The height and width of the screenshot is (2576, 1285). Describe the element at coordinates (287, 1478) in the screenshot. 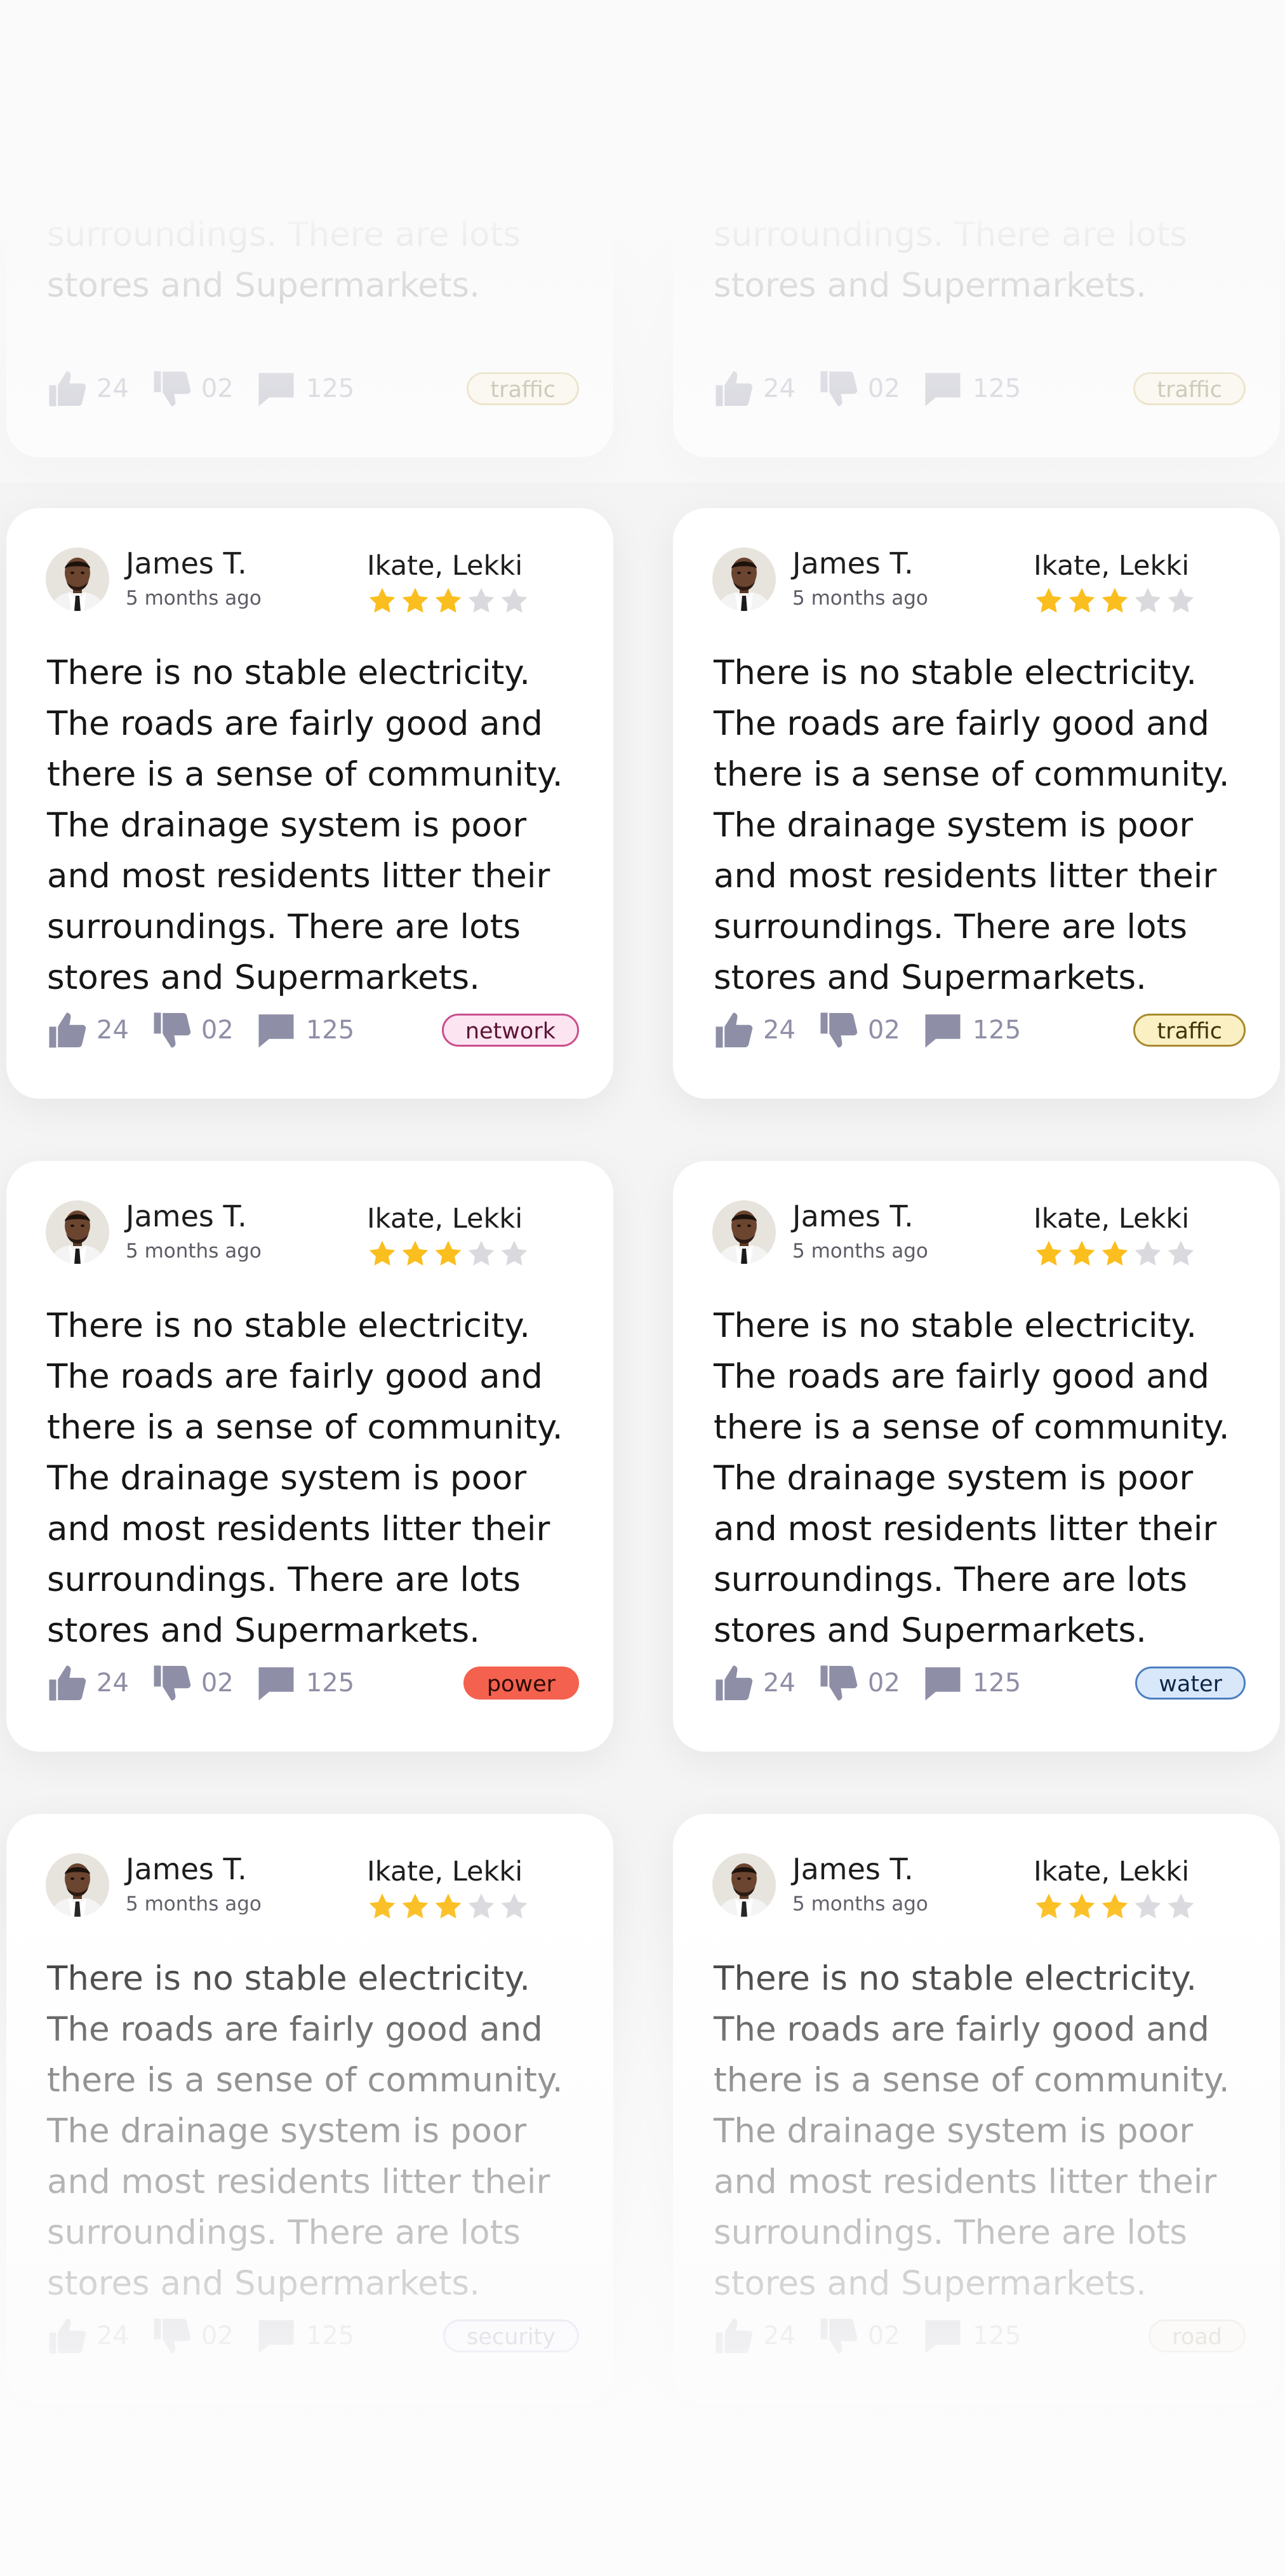

I see `review-text-line: The drainage system is poor` at that location.